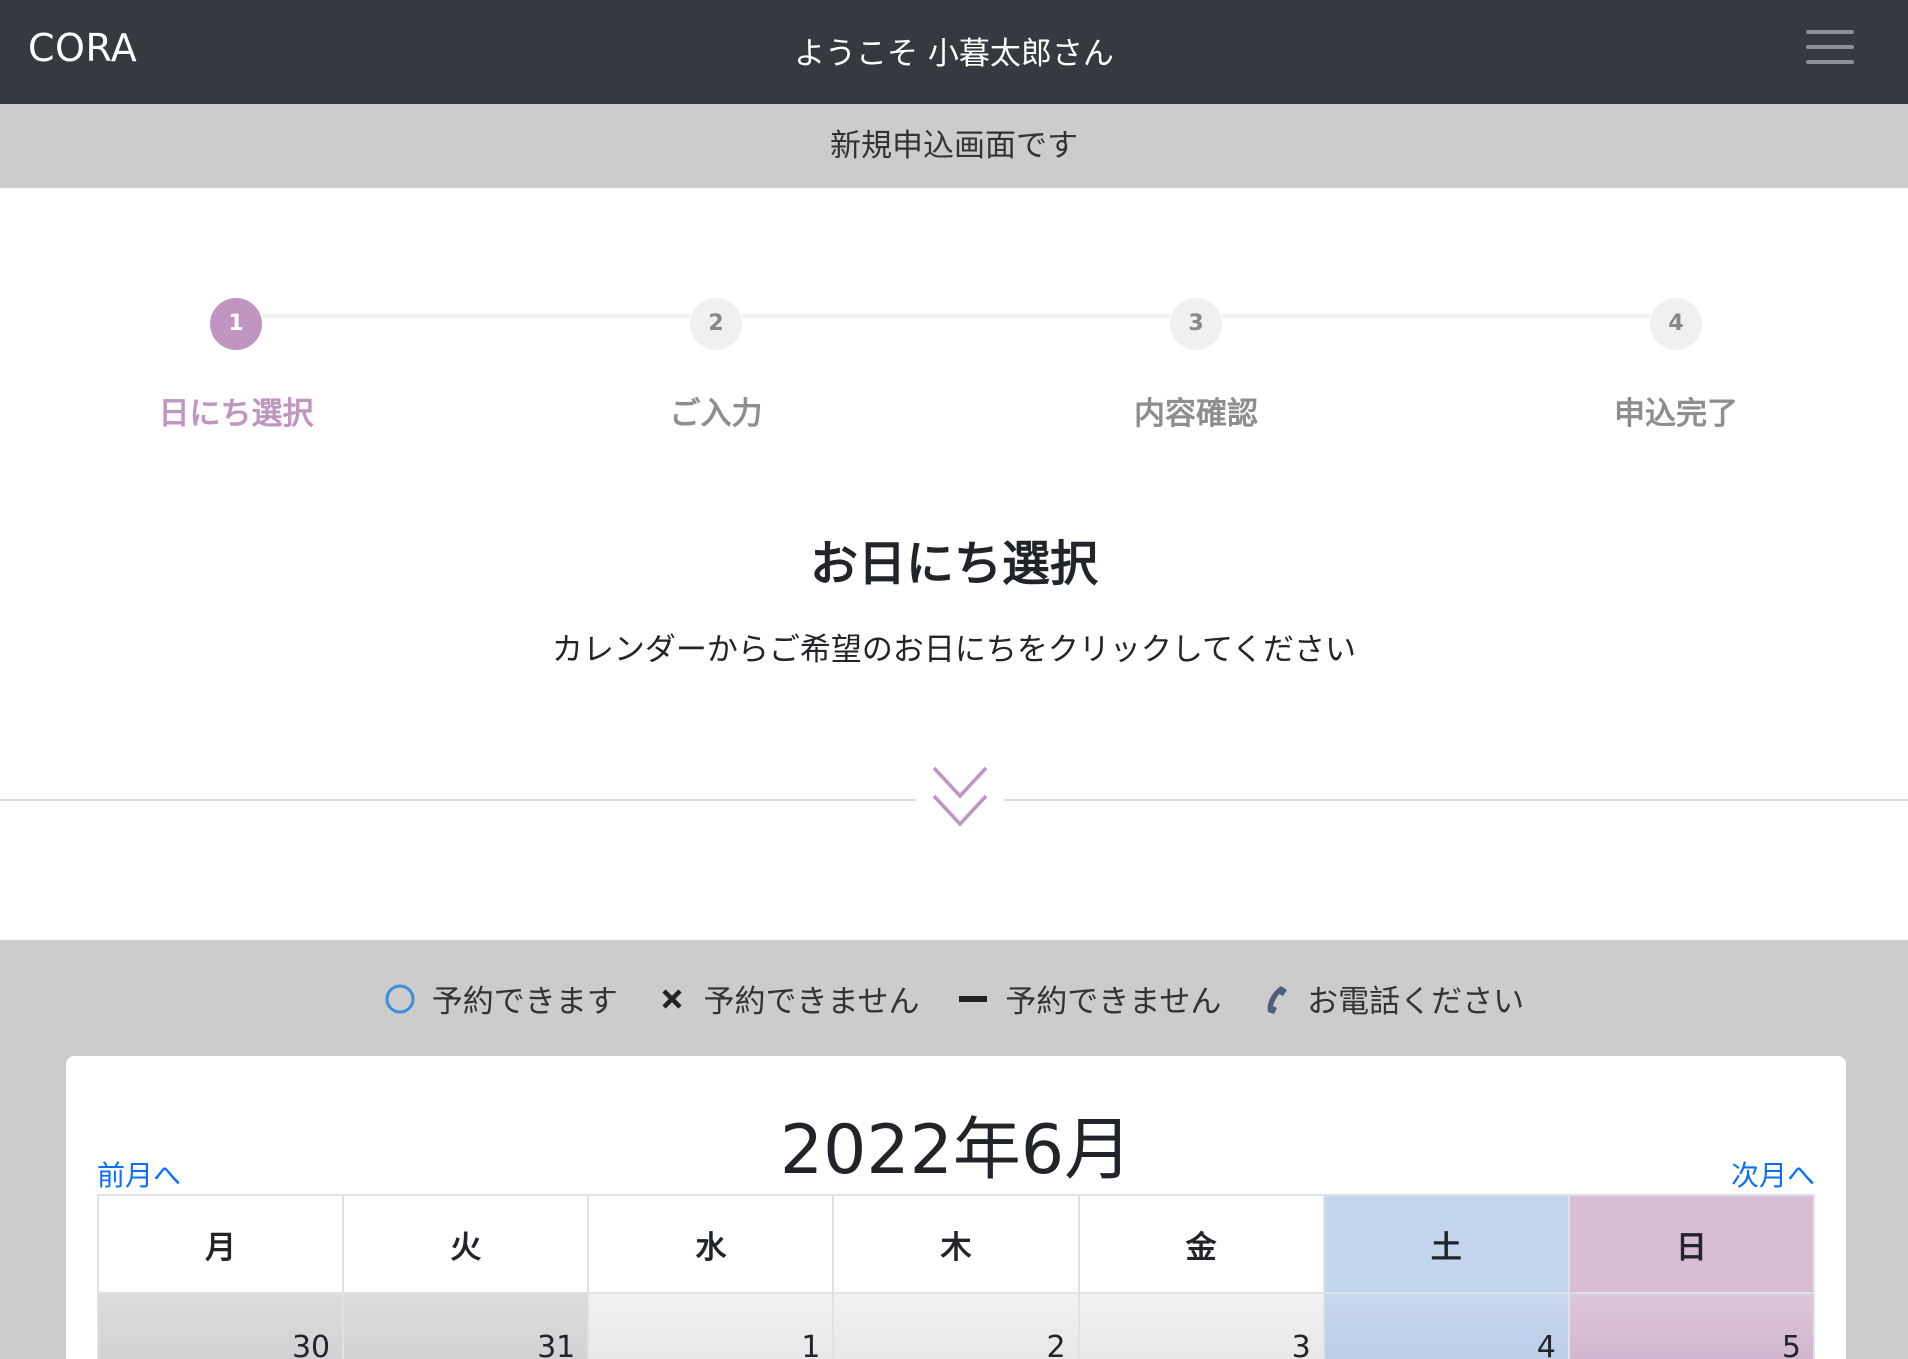 This screenshot has height=1359, width=1908. What do you see at coordinates (1676, 324) in the screenshot?
I see `step-number: 4` at bounding box center [1676, 324].